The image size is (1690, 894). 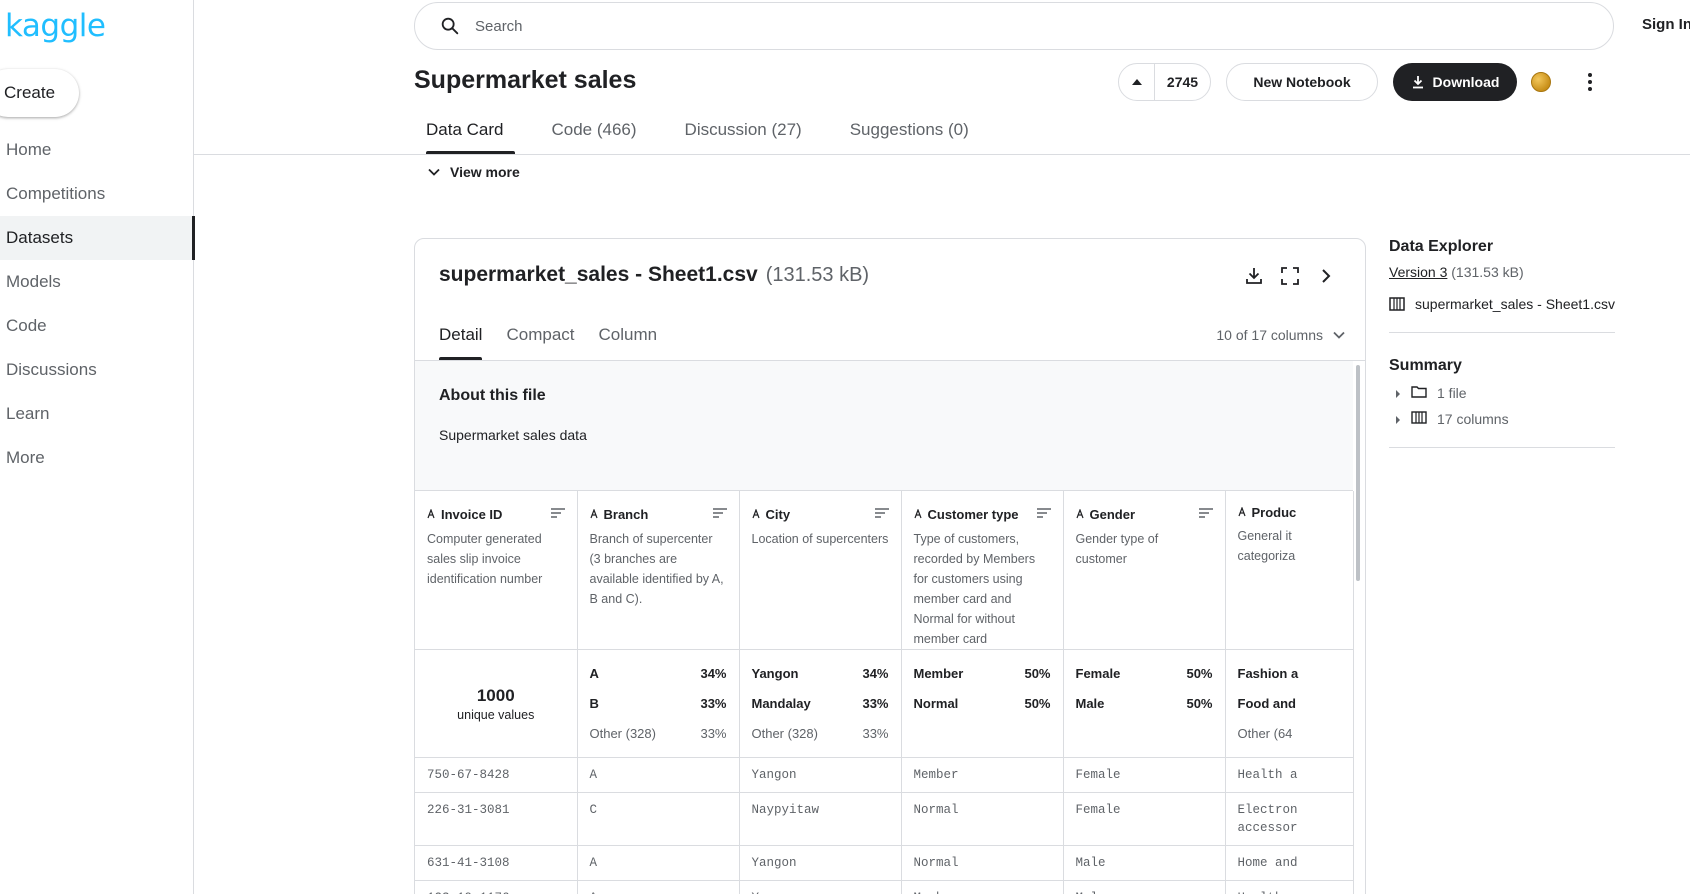 I want to click on table-row: 123-19-1176AYangonMemberMaleHealth a, so click(x=884, y=887).